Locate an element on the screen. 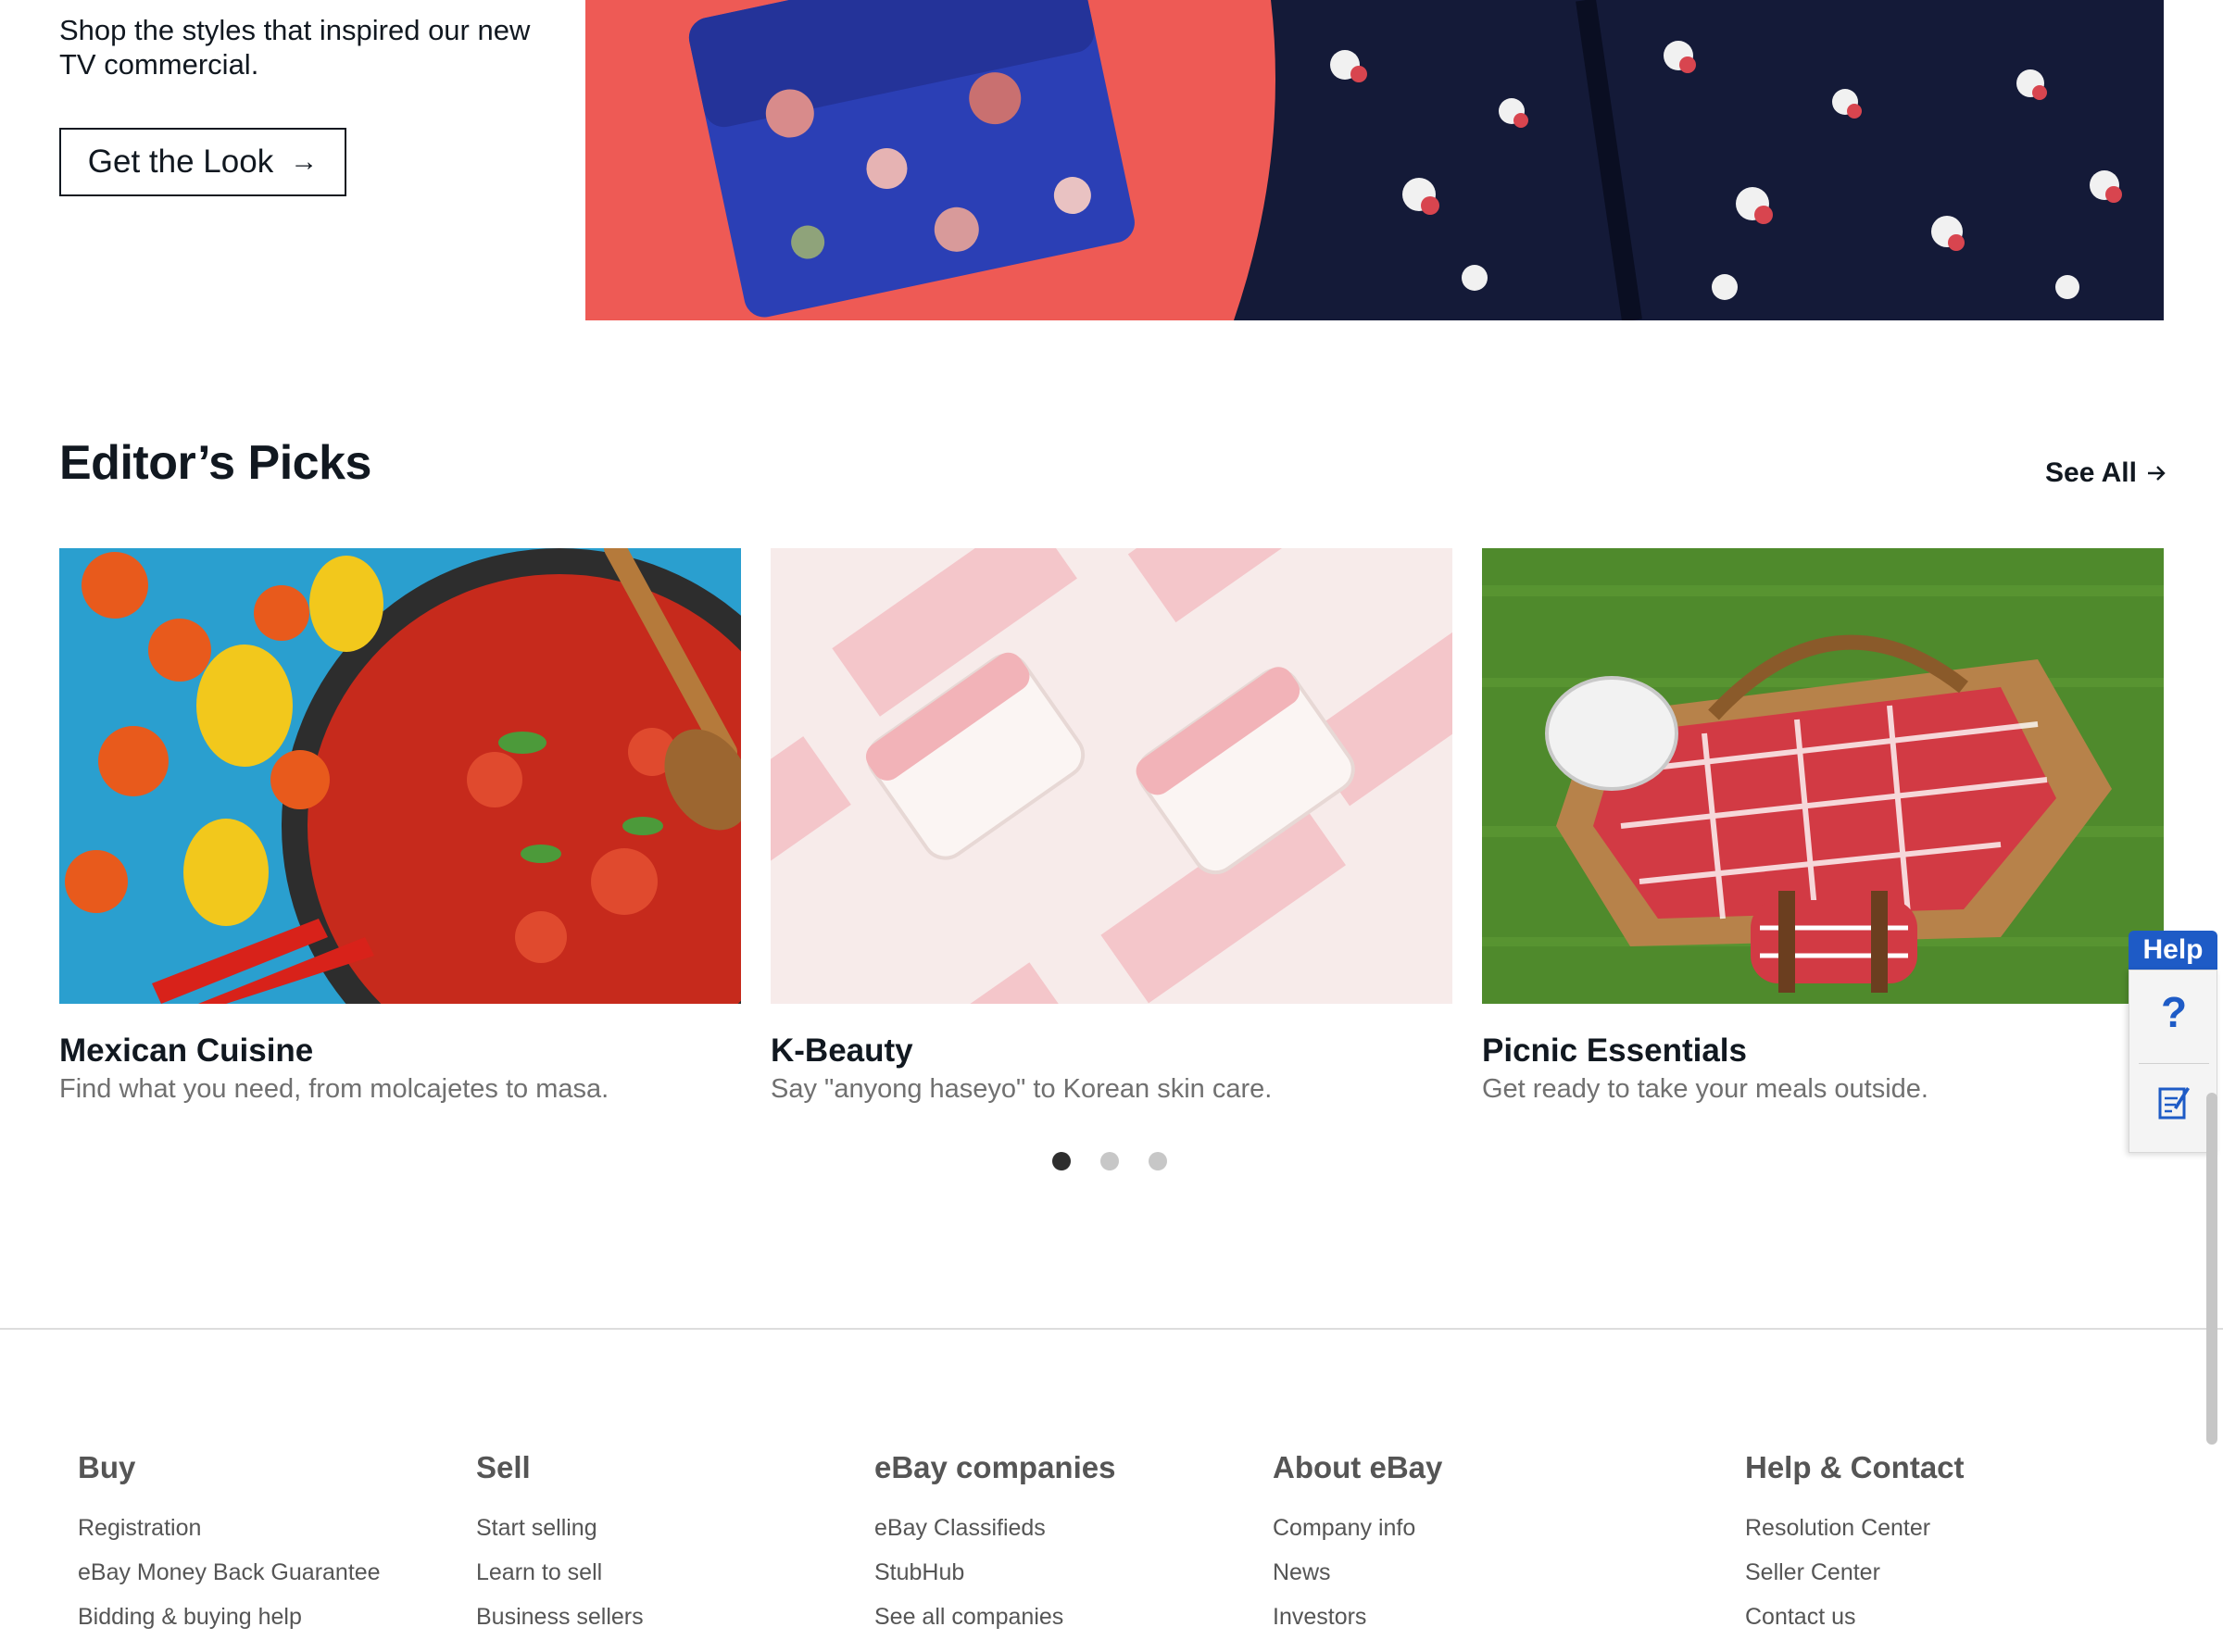  page-scrollbar is located at coordinates (2211, 1269).